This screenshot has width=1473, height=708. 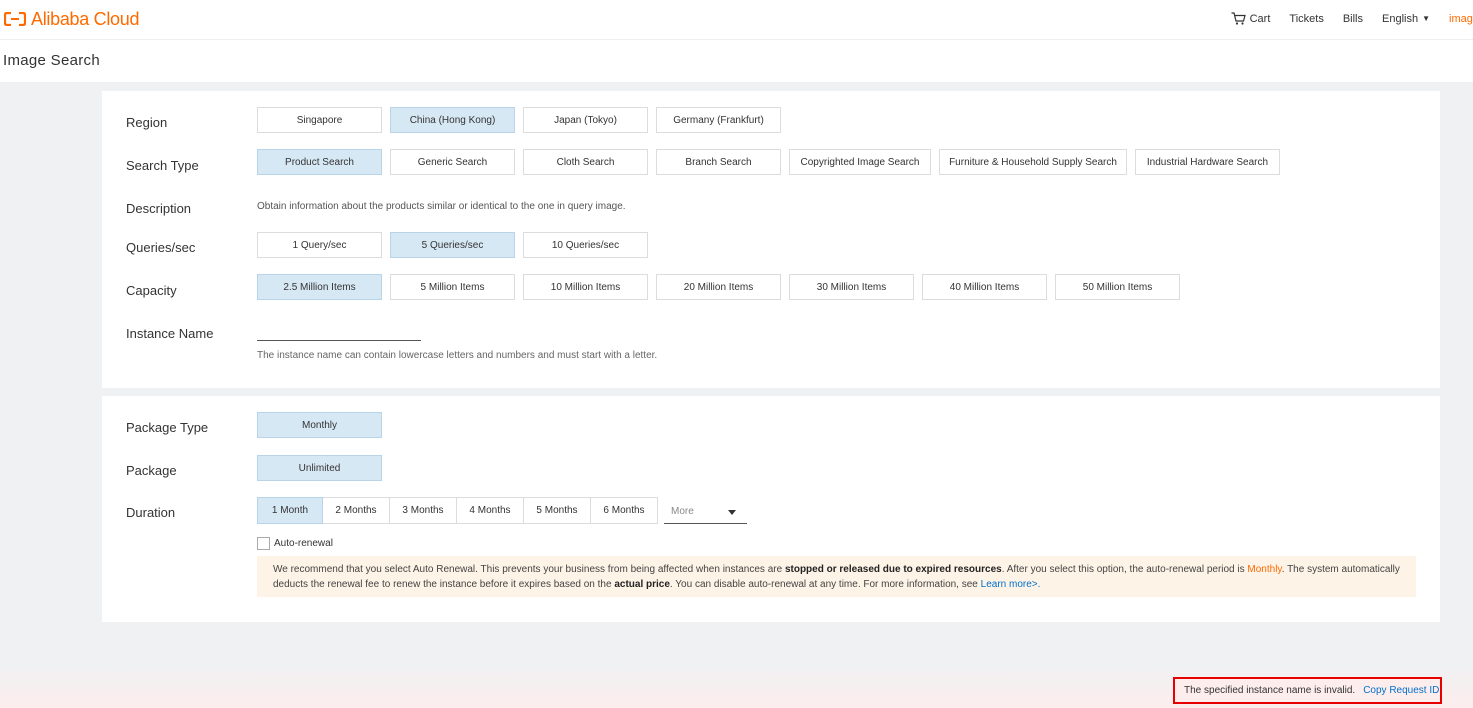 What do you see at coordinates (167, 427) in the screenshot?
I see `package-type-label: Package Type` at bounding box center [167, 427].